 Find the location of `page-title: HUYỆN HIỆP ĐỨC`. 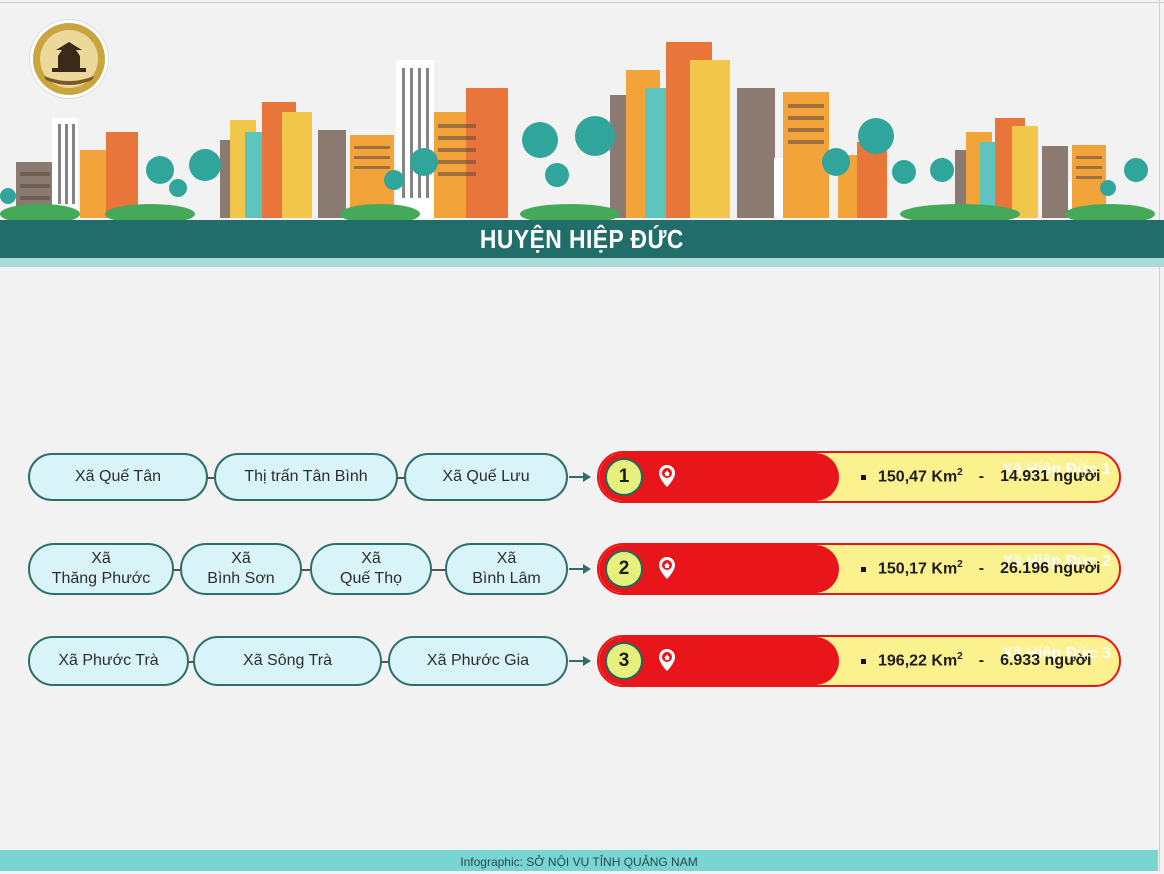

page-title: HUYỆN HIỆP ĐỨC is located at coordinates (582, 238).